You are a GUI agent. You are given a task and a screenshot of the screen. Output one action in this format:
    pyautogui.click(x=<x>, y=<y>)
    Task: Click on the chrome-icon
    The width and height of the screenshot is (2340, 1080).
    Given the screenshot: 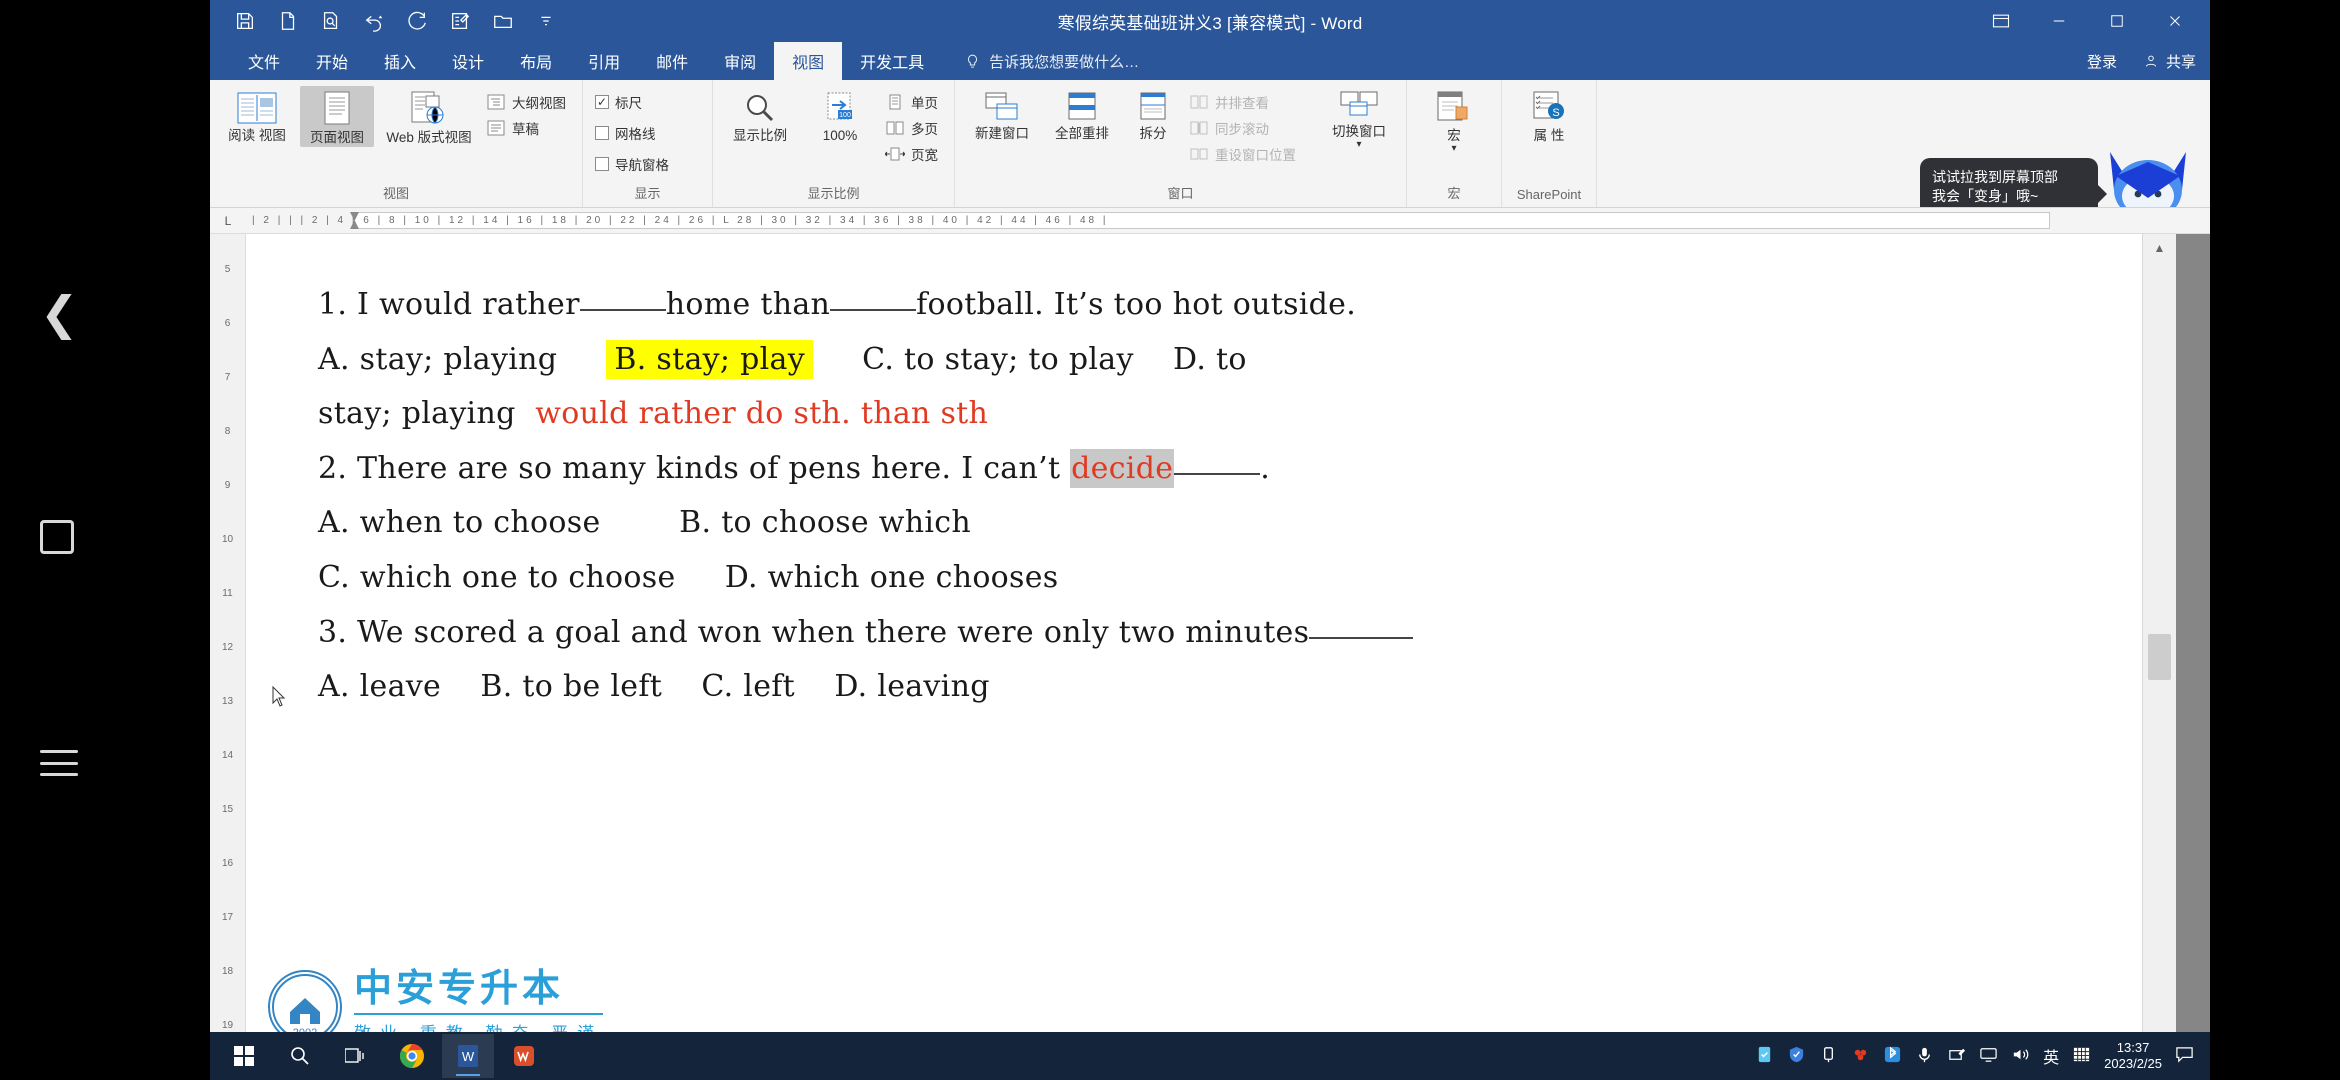 What is the action you would take?
    pyautogui.click(x=412, y=1056)
    